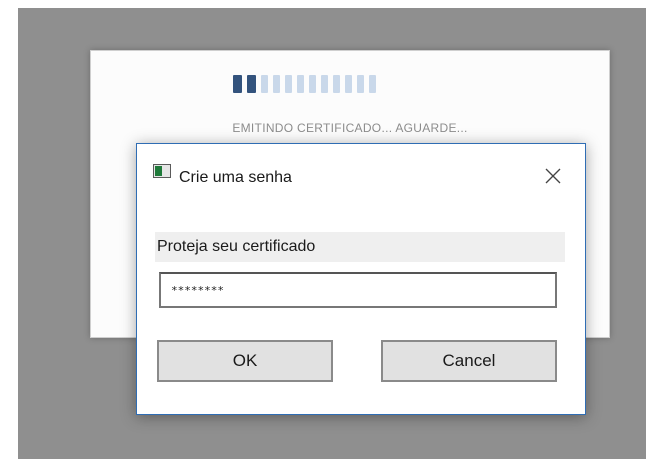  I want to click on certificate-app-icon, so click(162, 171).